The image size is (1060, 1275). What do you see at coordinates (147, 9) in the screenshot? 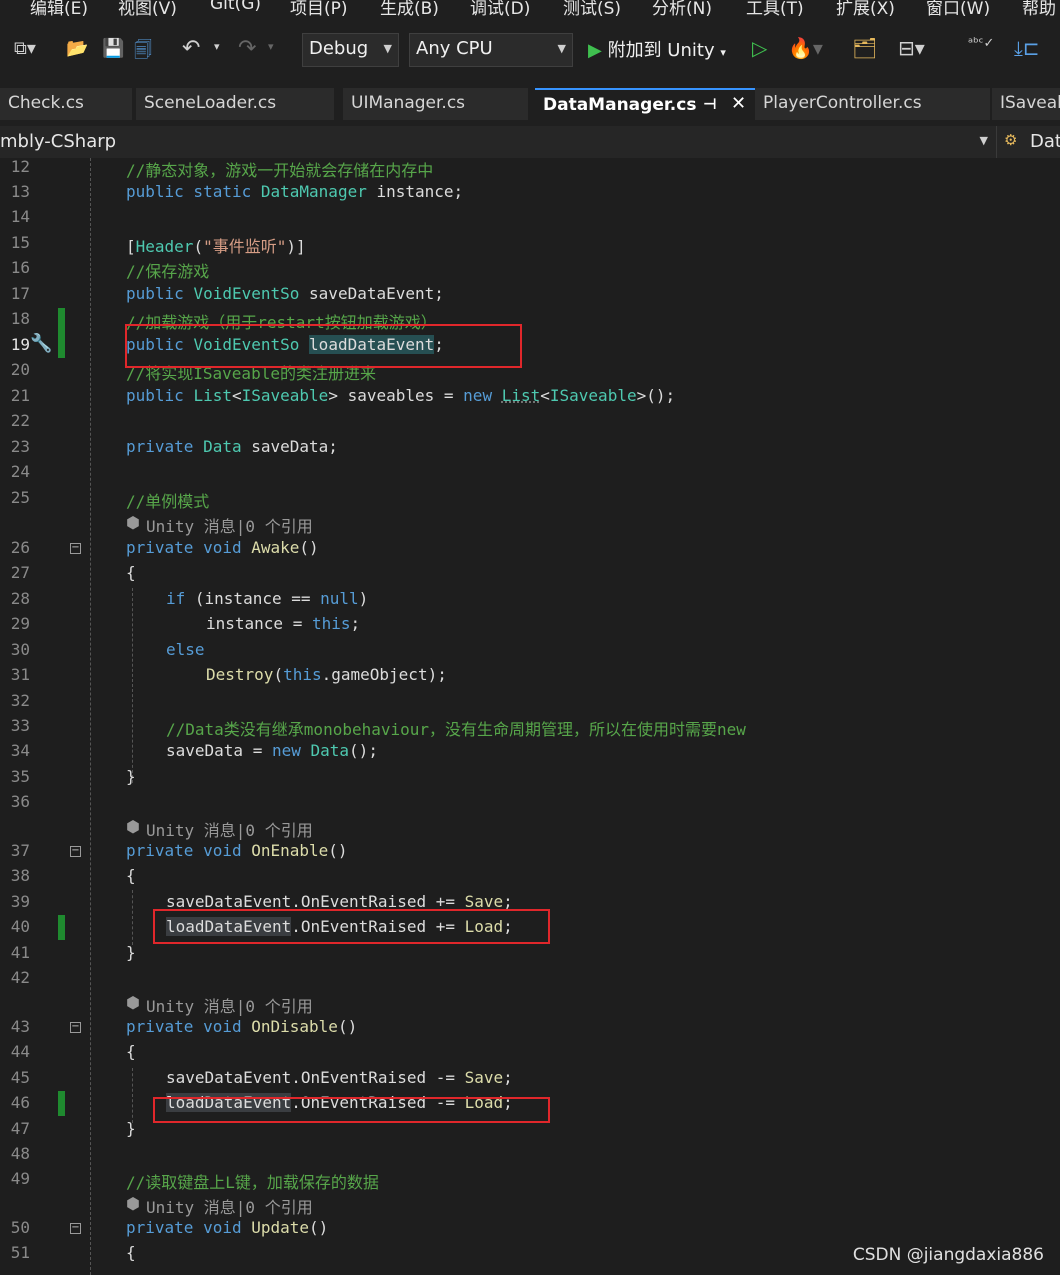
I see `menu-view: 视图(V)` at bounding box center [147, 9].